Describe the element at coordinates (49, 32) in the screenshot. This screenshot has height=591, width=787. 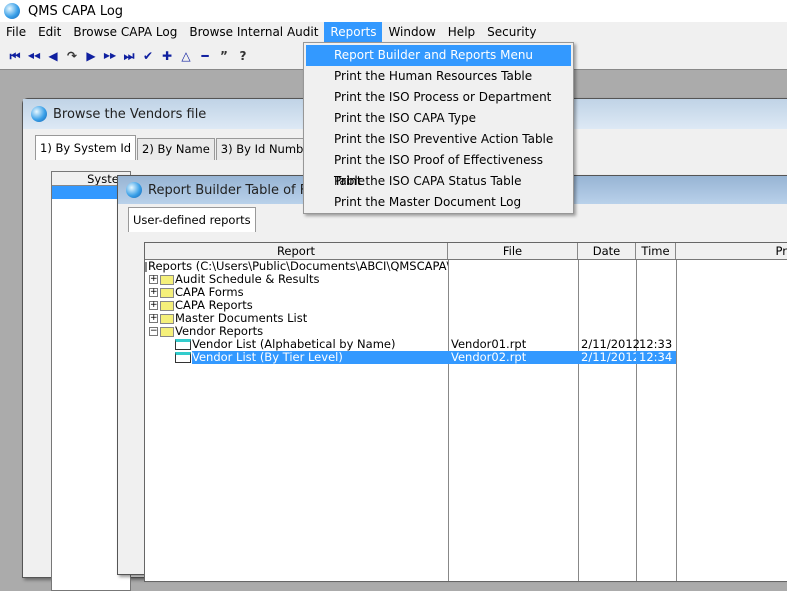
I see `menu-edit: Edit` at that location.